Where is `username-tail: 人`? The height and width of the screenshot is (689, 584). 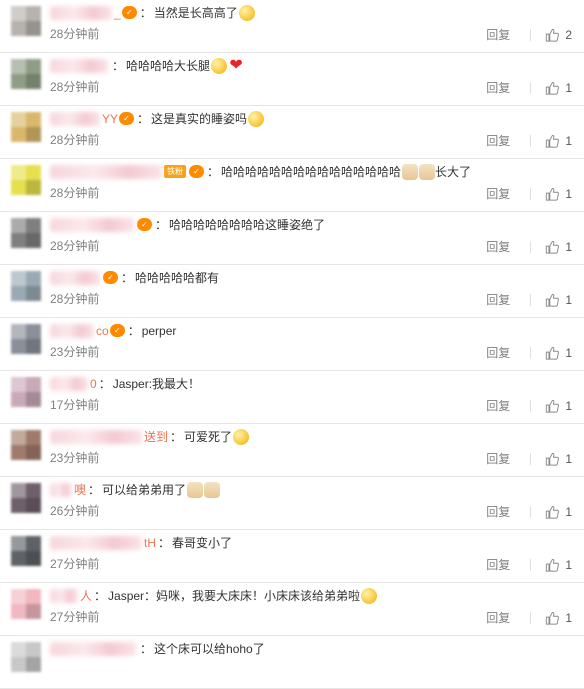
username-tail: 人 is located at coordinates (86, 595).